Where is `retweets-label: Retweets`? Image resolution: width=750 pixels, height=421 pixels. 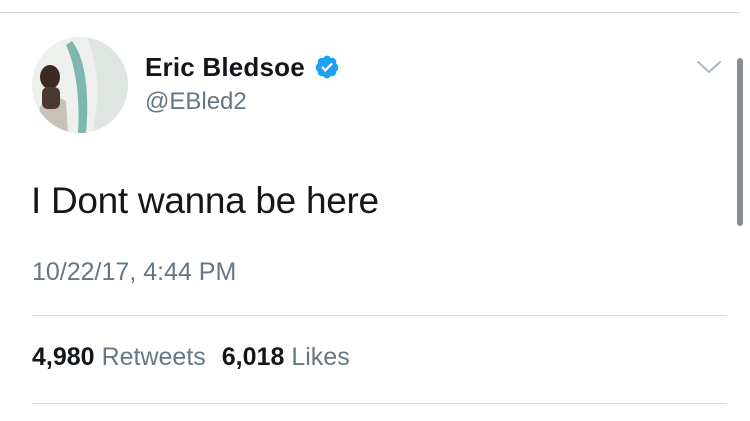
retweets-label: Retweets is located at coordinates (153, 357).